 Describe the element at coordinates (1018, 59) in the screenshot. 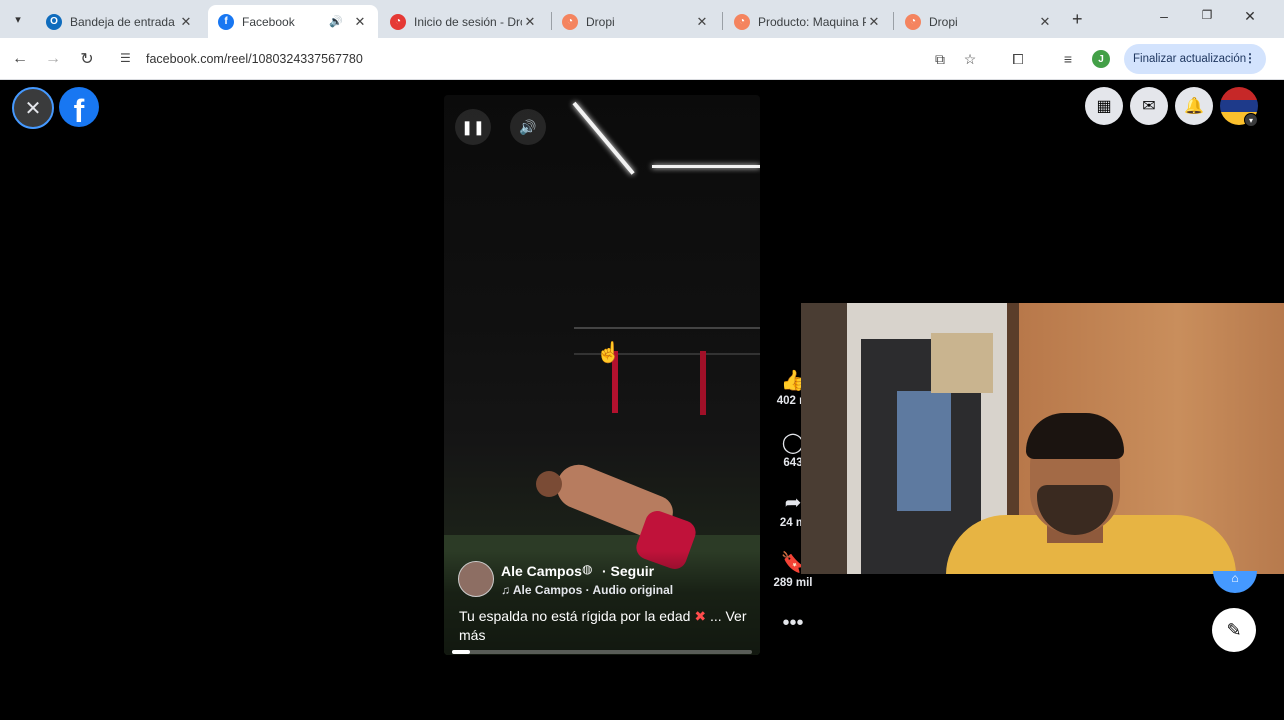

I see `extensions-icon: ⧠` at that location.